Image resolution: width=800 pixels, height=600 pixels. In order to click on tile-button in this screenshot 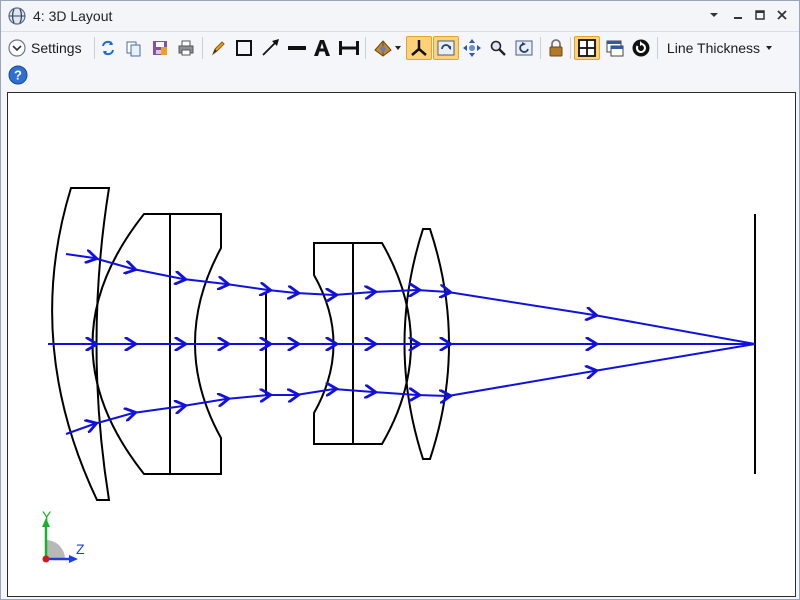, I will do `click(587, 48)`.